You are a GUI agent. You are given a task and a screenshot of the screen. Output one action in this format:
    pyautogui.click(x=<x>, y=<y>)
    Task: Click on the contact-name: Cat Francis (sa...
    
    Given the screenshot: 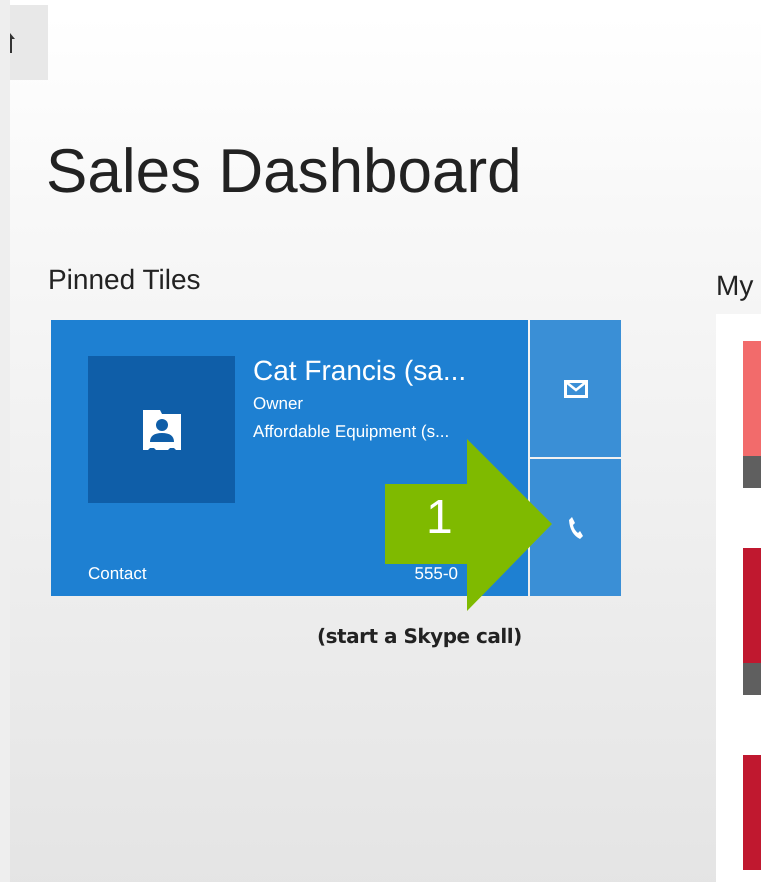 What is the action you would take?
    pyautogui.click(x=359, y=371)
    